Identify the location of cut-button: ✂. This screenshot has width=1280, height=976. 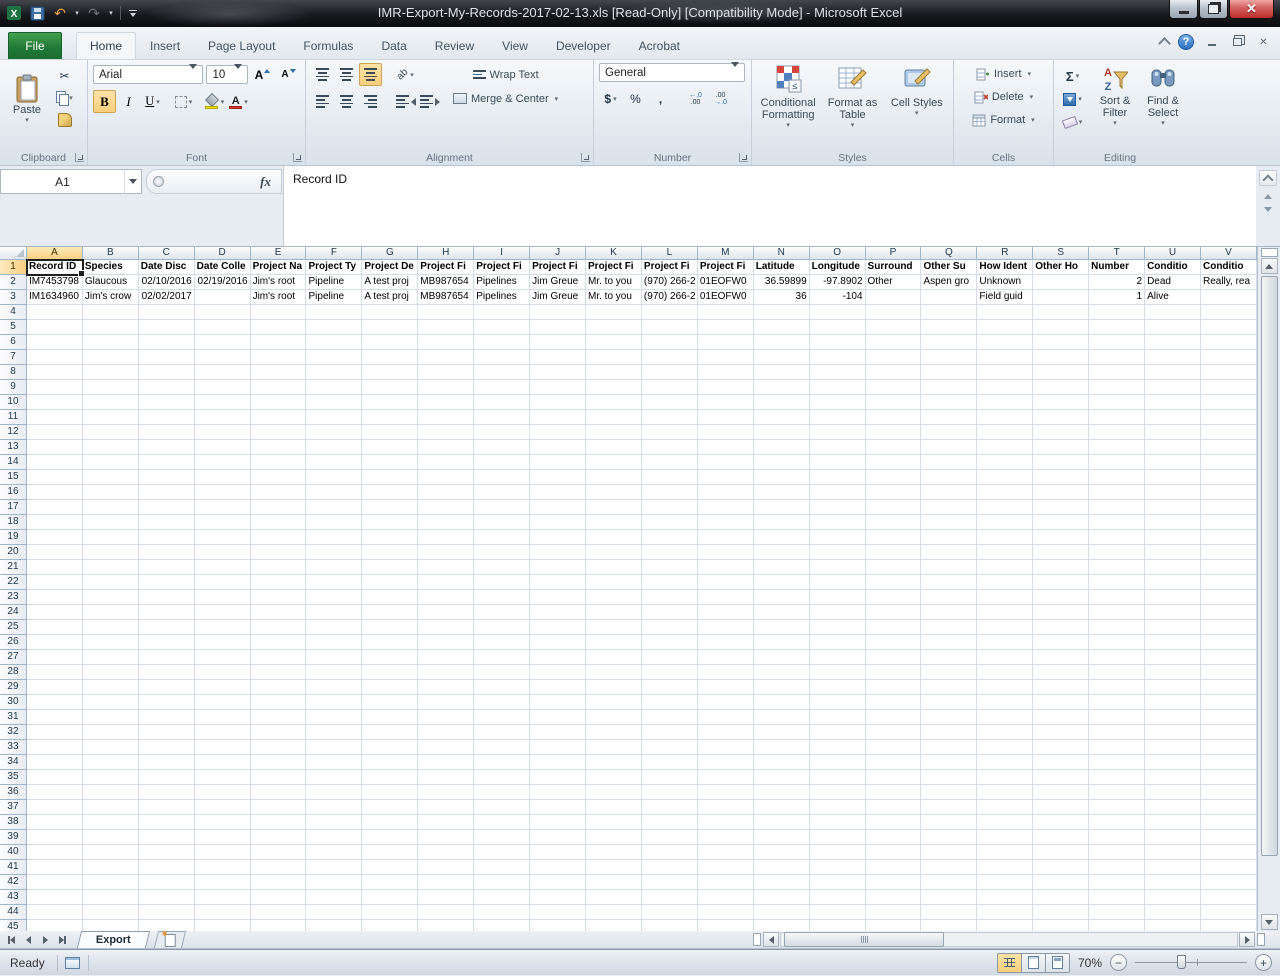
(64, 75).